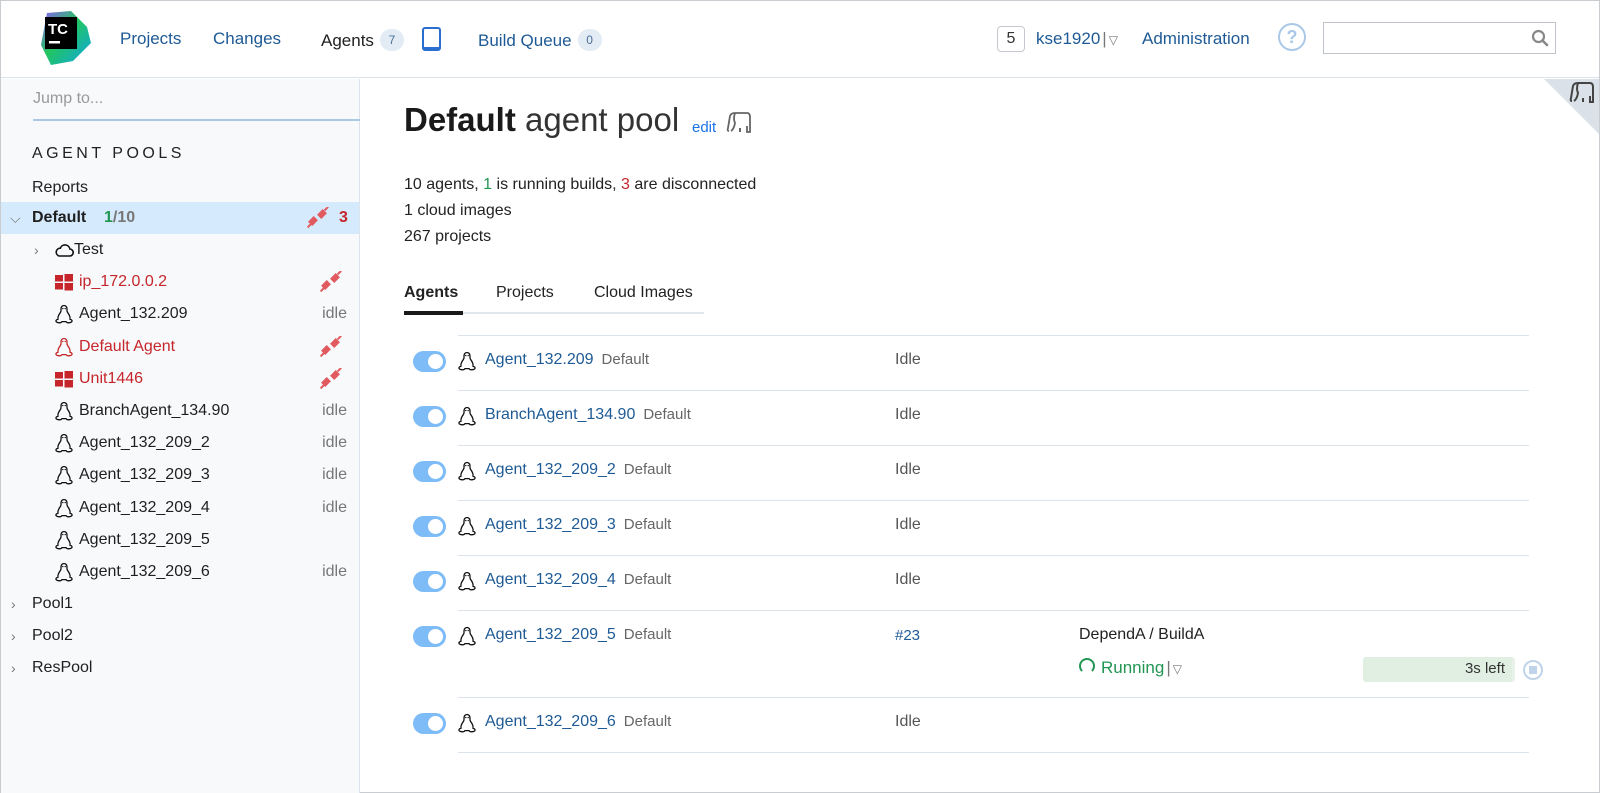 The image size is (1600, 793). I want to click on sidebar-item-label: Agent_132_209_4, so click(144, 507).